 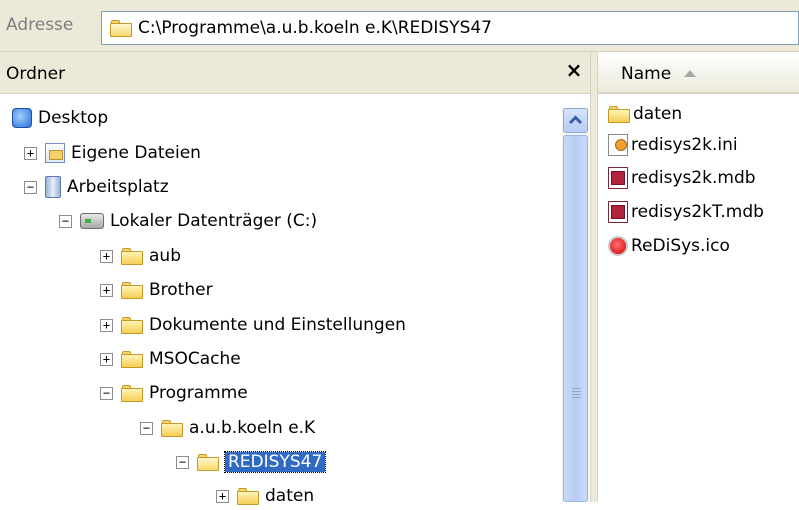 What do you see at coordinates (690, 73) in the screenshot?
I see `sort-ascending-icon` at bounding box center [690, 73].